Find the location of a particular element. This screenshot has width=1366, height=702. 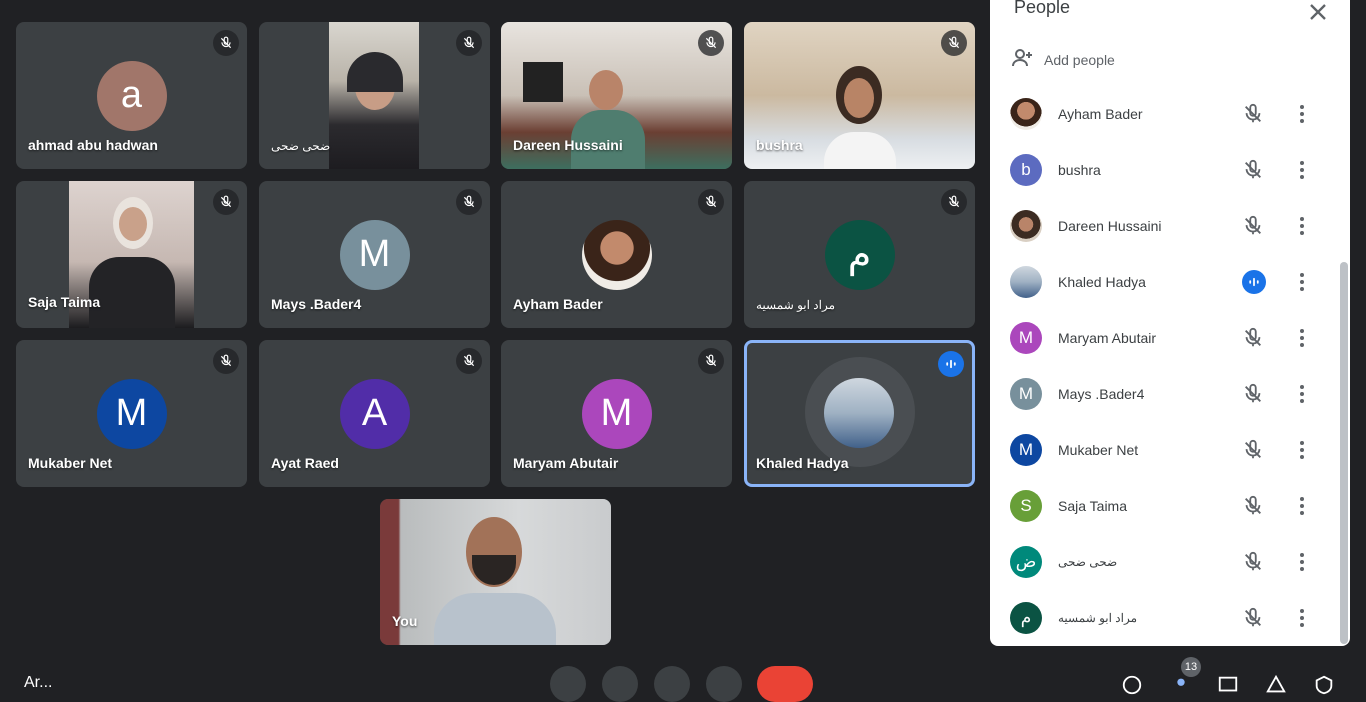

video-feed is located at coordinates (374, 95).